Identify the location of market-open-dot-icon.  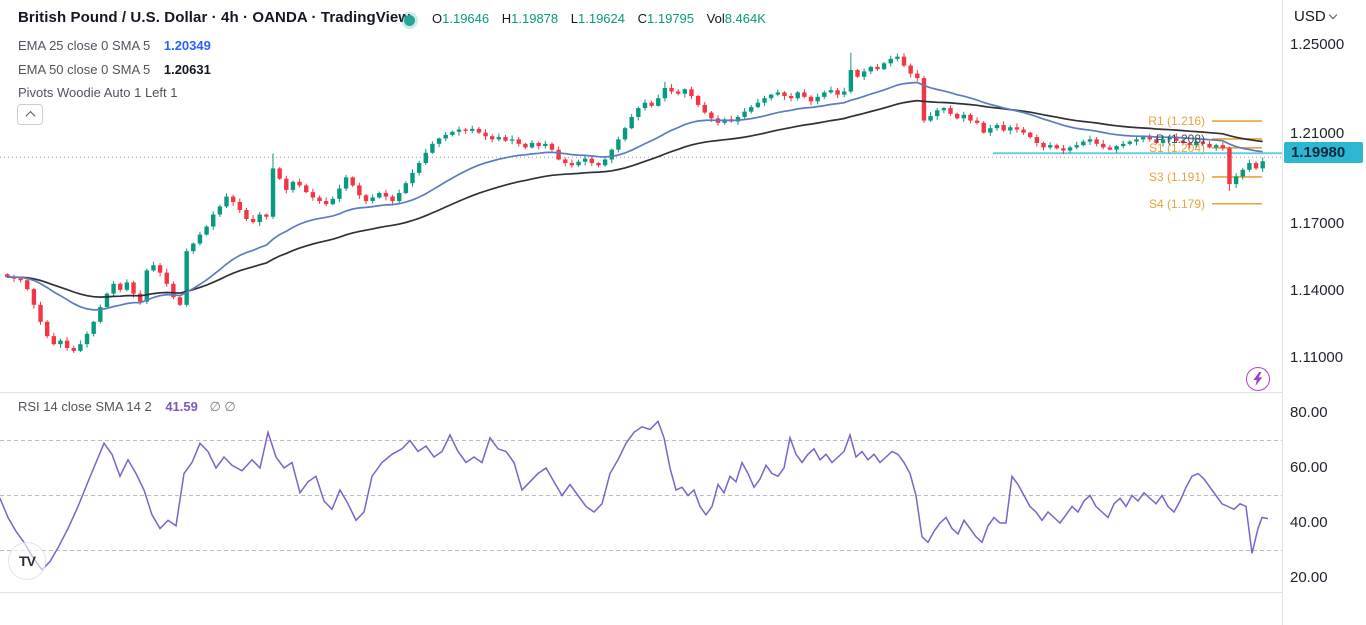
(409, 20).